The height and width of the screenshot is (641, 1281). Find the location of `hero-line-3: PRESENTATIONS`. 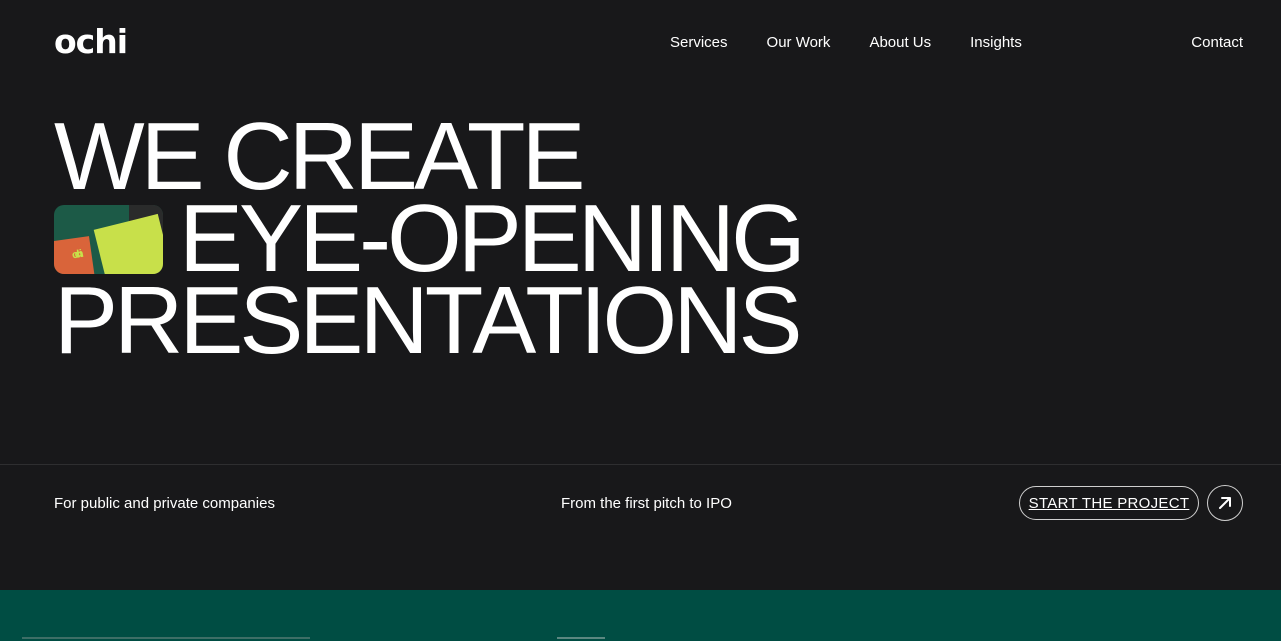

hero-line-3: PRESENTATIONS is located at coordinates (428, 320).